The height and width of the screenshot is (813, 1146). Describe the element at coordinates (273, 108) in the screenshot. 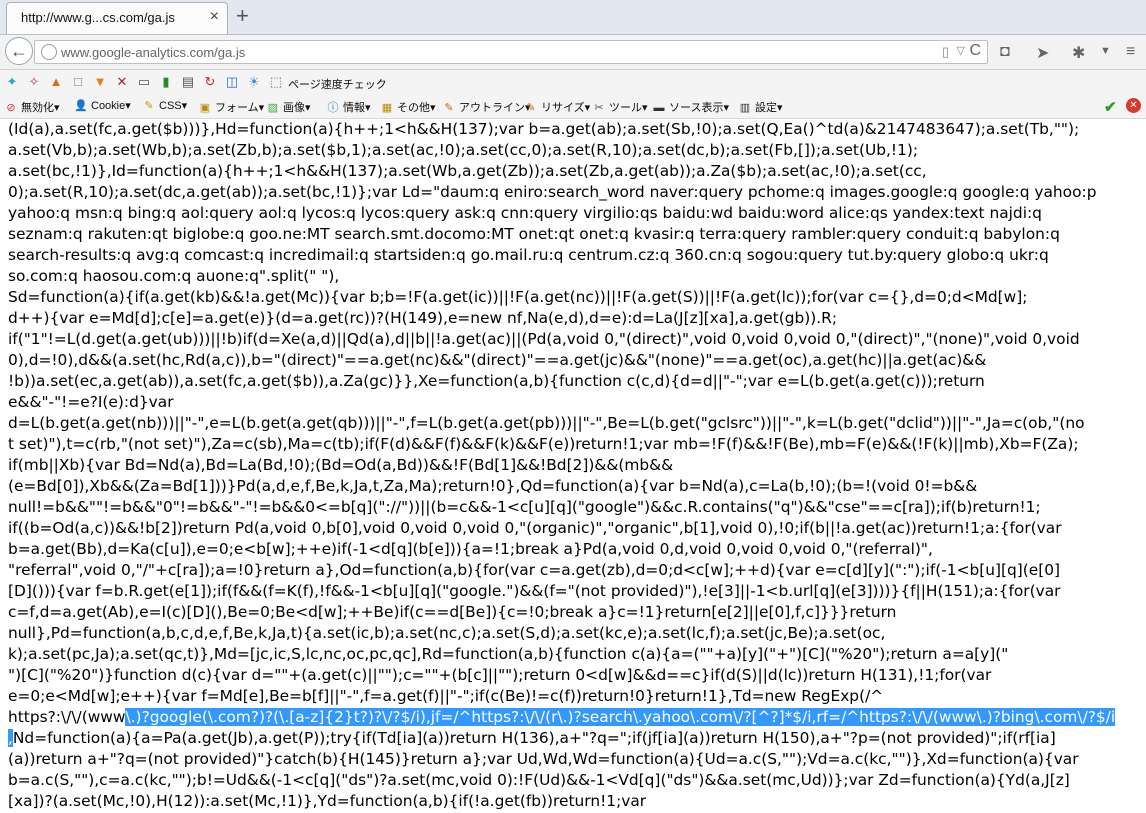

I see `image-icon: ▨` at that location.